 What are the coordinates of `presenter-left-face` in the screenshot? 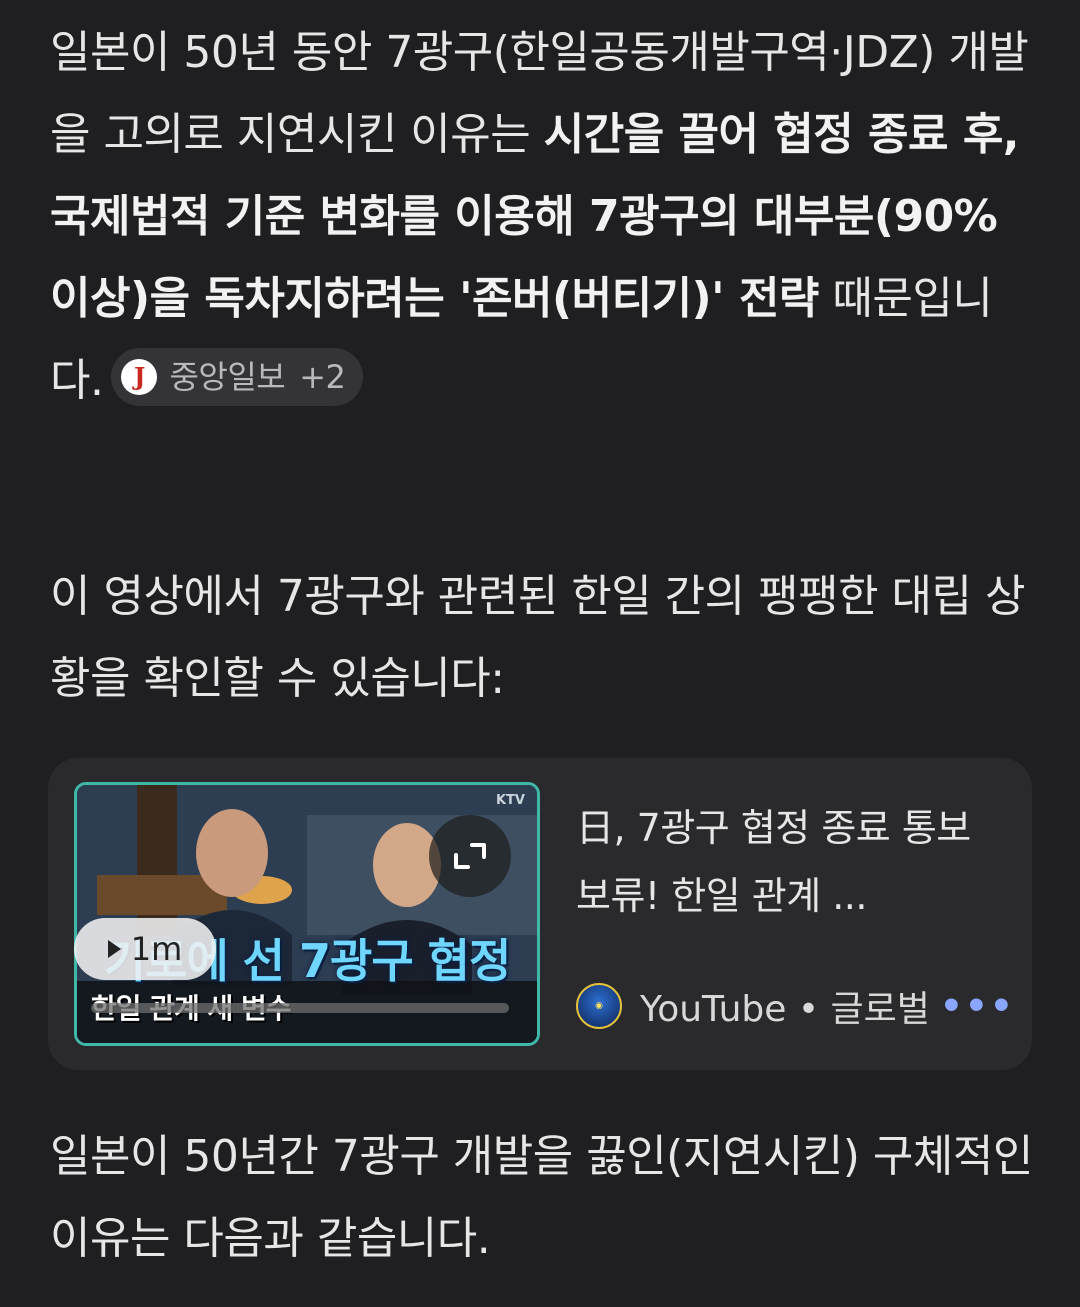 It's located at (232, 853).